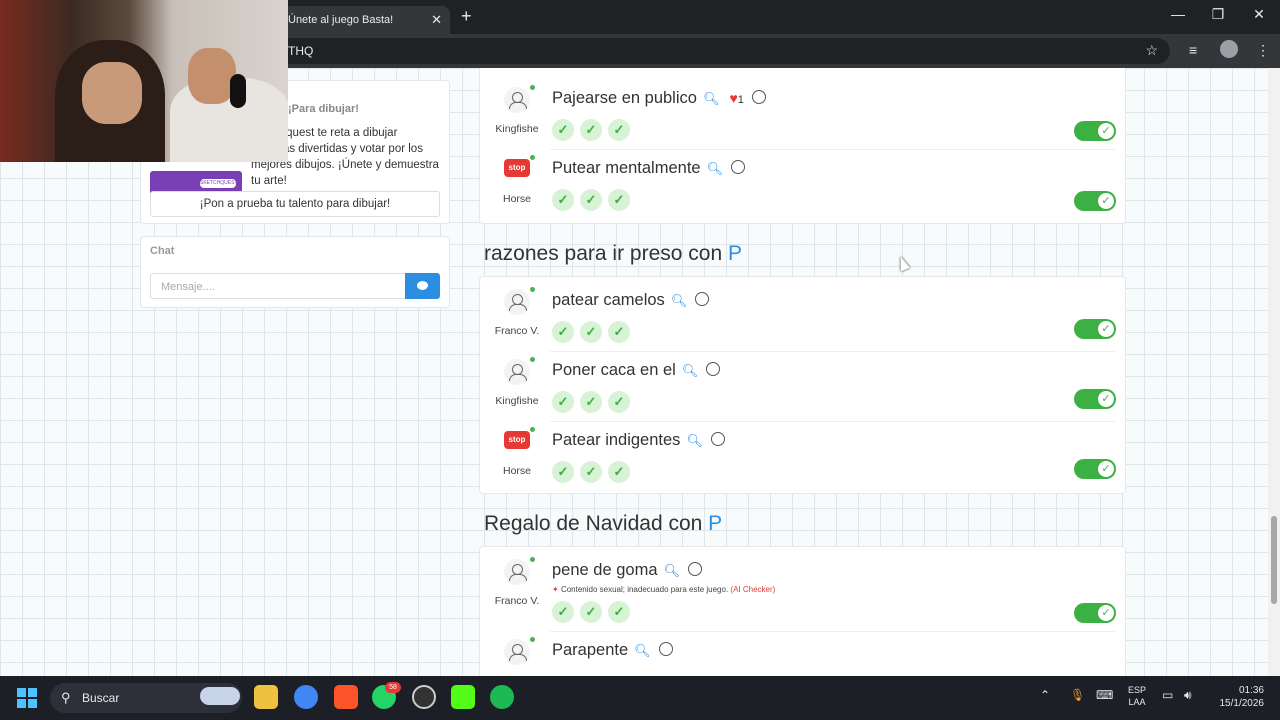  I want to click on clock-time: 01:36, so click(1251, 690).